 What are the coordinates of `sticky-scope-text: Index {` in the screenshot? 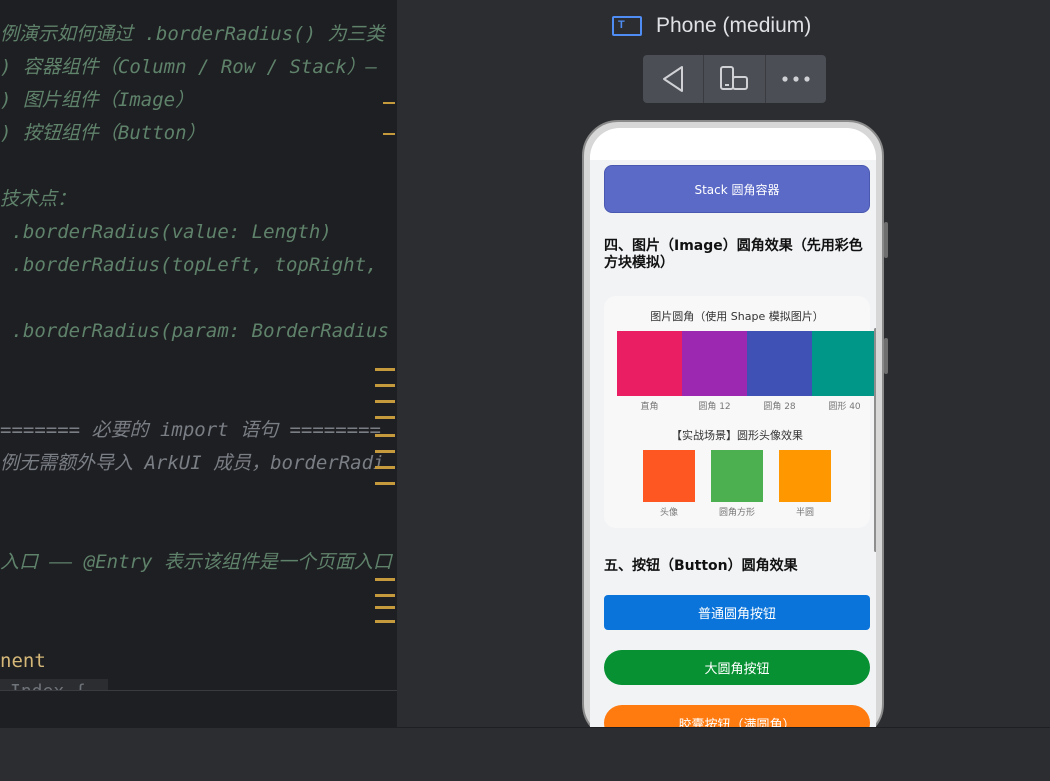 It's located at (48, 685).